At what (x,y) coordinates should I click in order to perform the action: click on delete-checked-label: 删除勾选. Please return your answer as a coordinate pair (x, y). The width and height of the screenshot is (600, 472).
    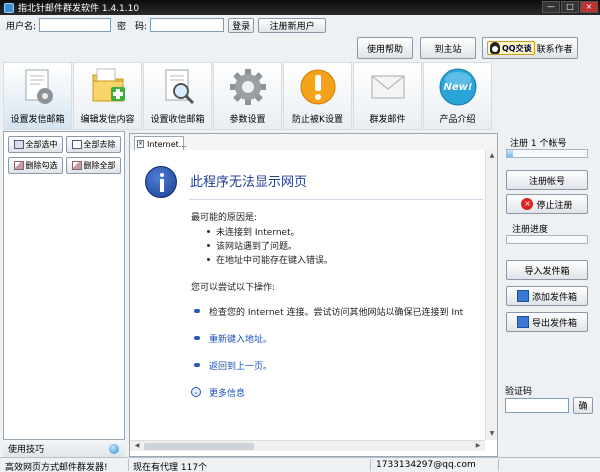
    Looking at the image, I should click on (41, 165).